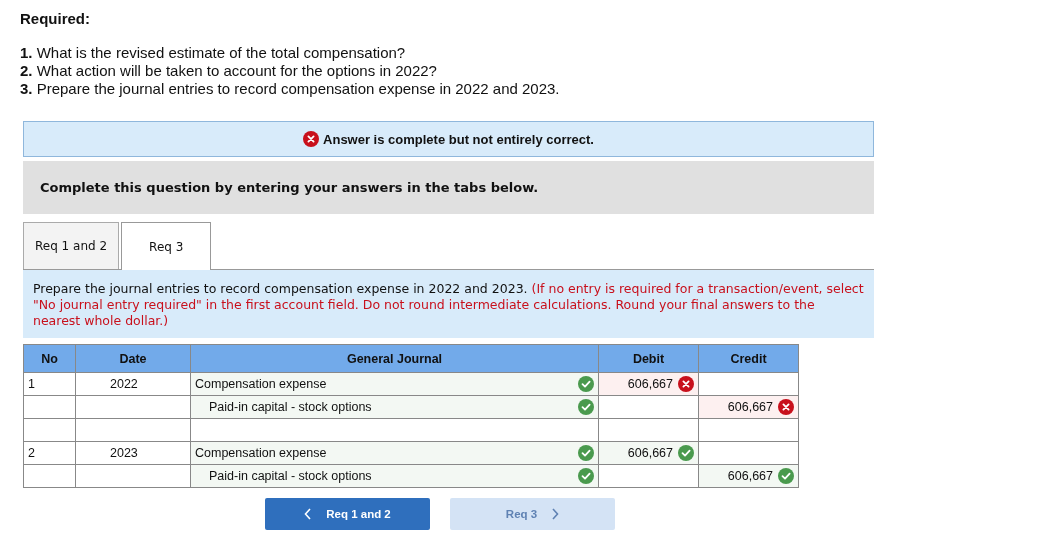 The height and width of the screenshot is (557, 1038). Describe the element at coordinates (133, 453) in the screenshot. I see `date-cell: 2023` at that location.